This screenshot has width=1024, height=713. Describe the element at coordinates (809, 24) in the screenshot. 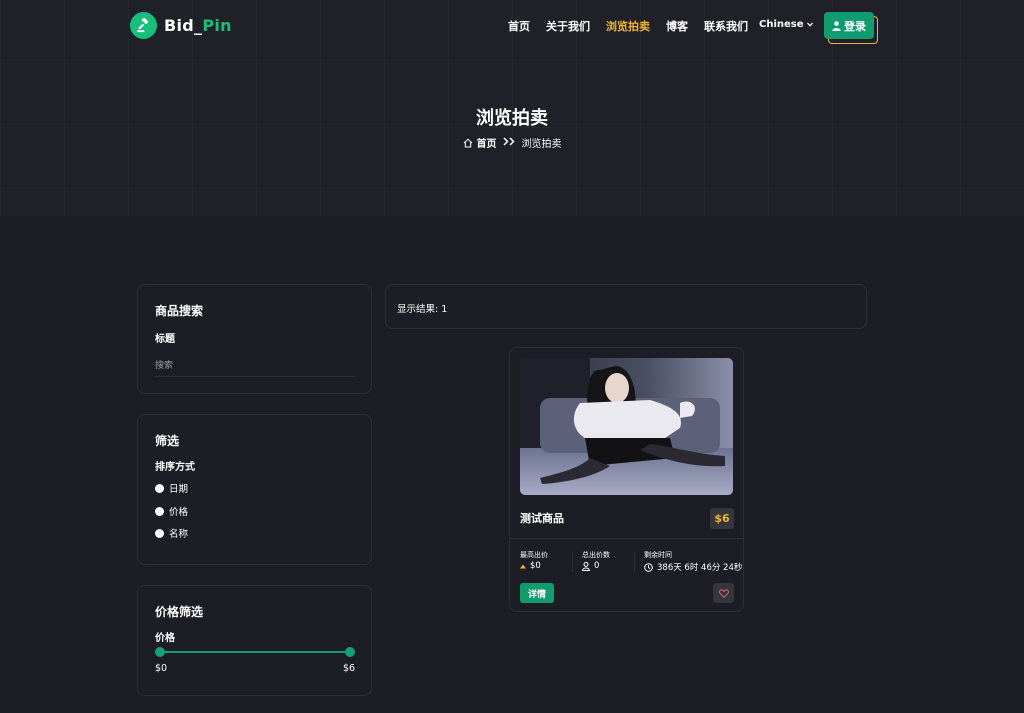

I see `chevron-down-icon` at that location.